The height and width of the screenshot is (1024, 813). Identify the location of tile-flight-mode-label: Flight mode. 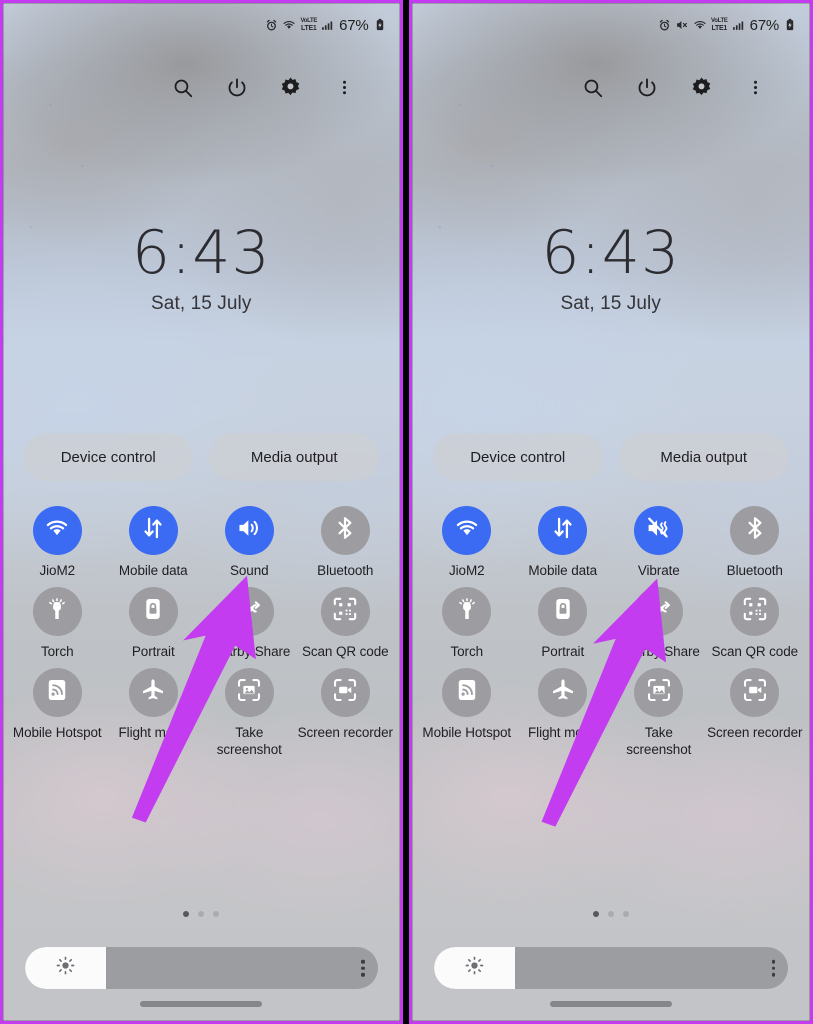
(563, 732).